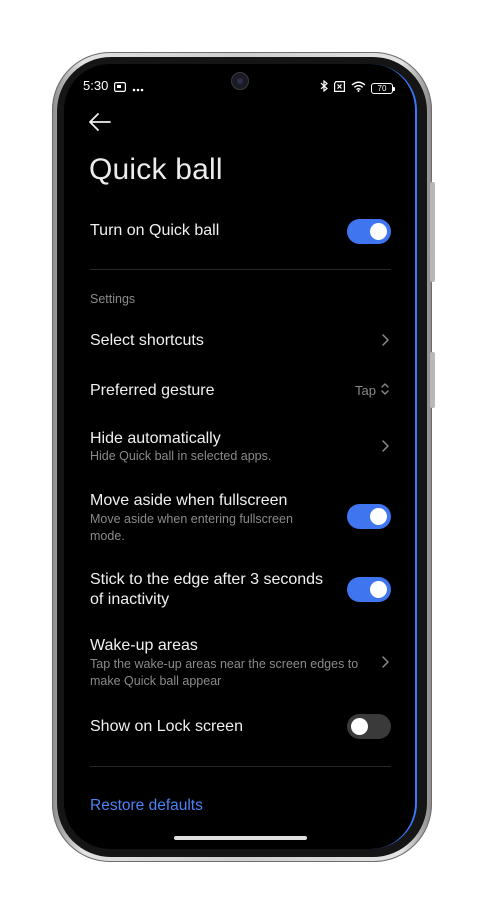 Image resolution: width=481 pixels, height=910 pixels. I want to click on page-title: Quick ball, so click(156, 169).